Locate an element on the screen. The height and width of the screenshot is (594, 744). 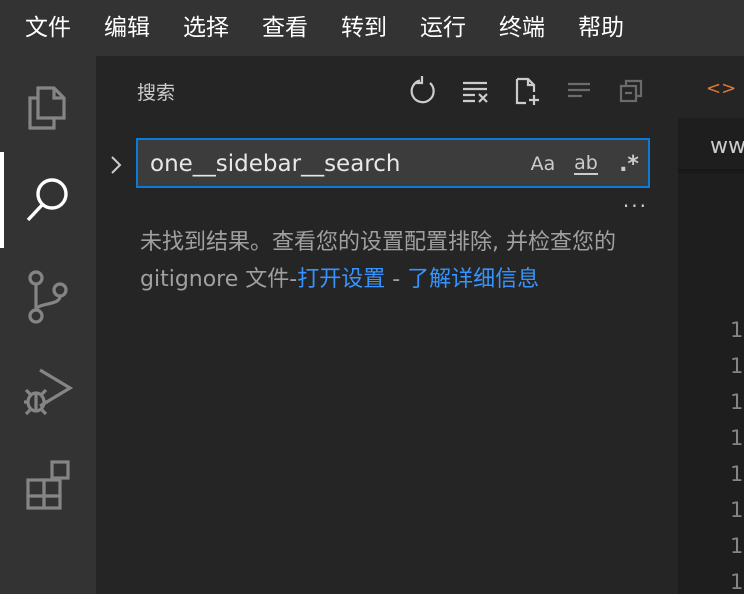
match-case-toggle: Aa is located at coordinates (543, 164).